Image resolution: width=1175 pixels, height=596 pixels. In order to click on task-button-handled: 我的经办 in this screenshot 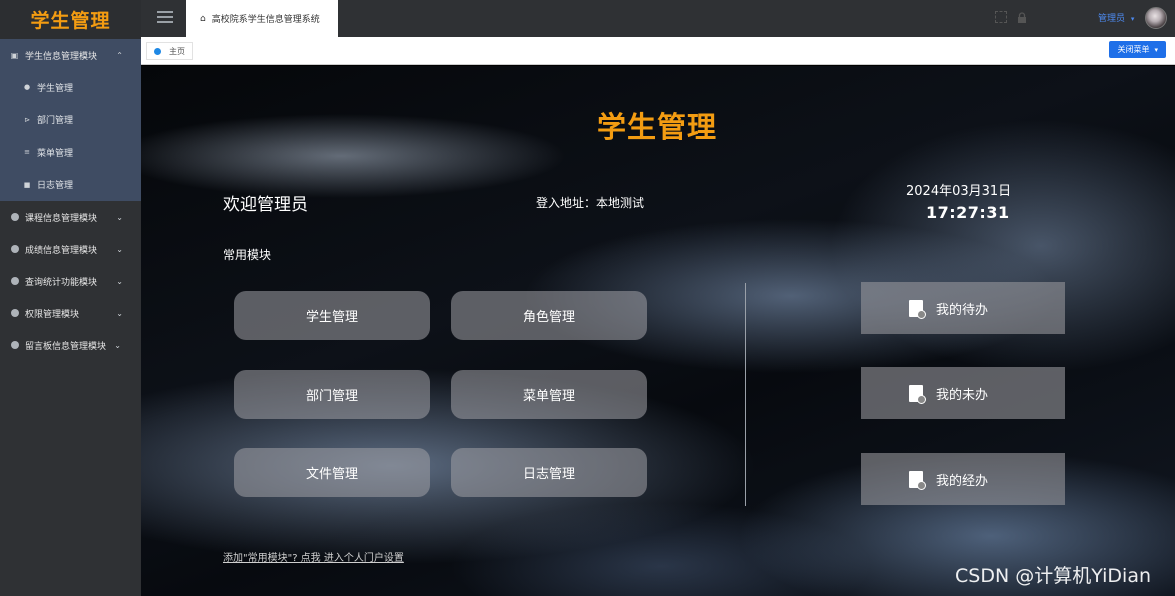, I will do `click(963, 479)`.